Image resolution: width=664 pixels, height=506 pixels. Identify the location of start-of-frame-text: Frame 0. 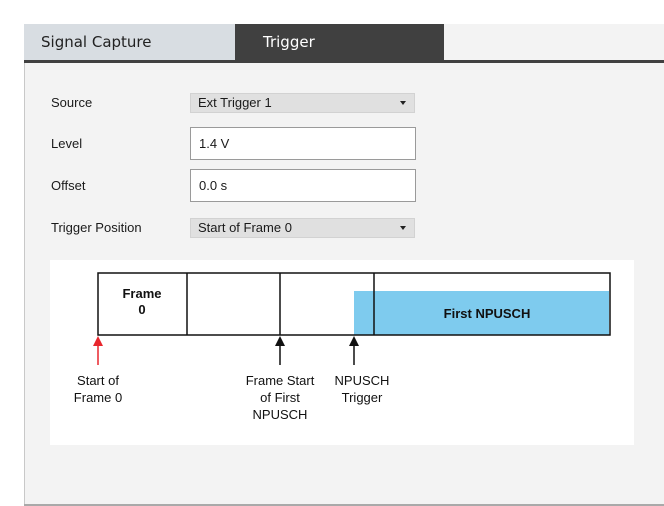
(98, 397).